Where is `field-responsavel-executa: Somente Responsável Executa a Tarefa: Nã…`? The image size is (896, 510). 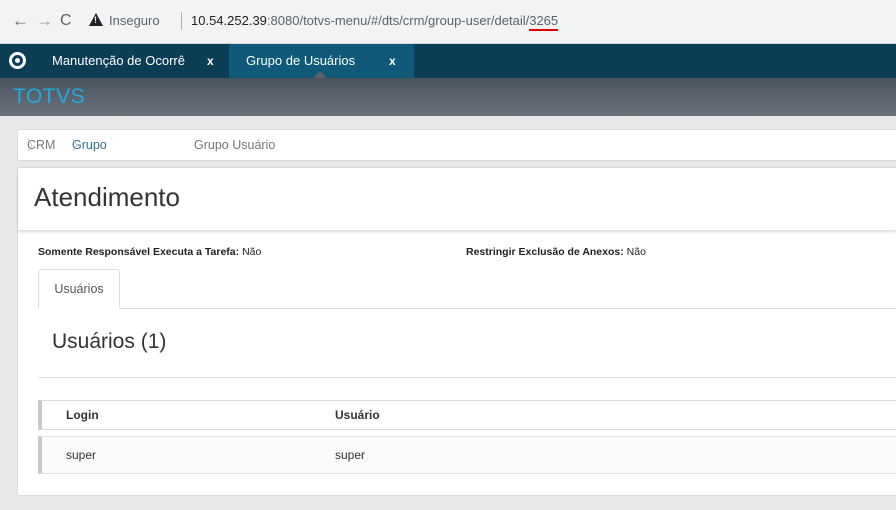 field-responsavel-executa: Somente Responsável Executa a Tarefa: Nã… is located at coordinates (149, 252).